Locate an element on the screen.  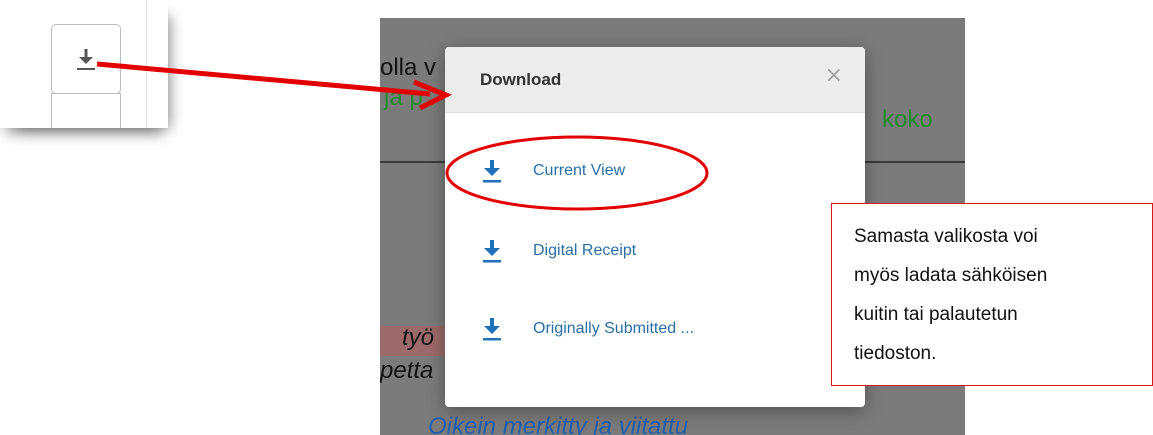
callout-text-line: myös ladata sähköisen is located at coordinates (951, 275).